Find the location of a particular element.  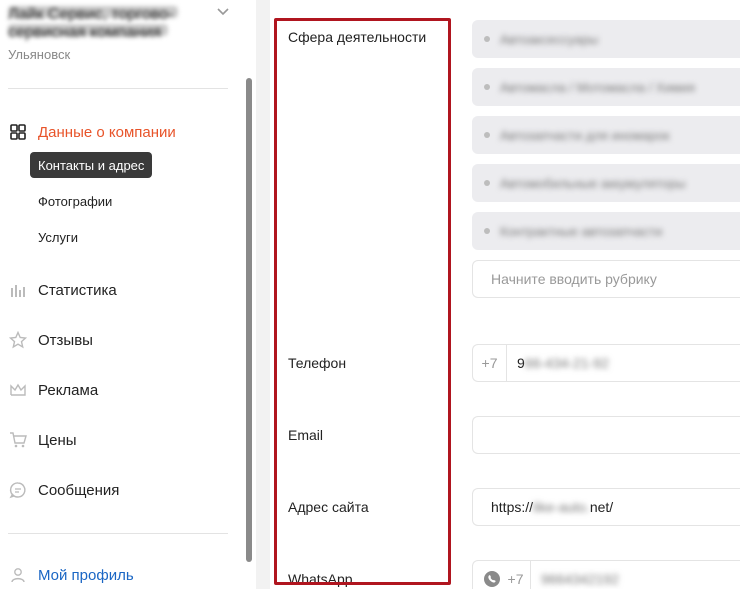

city-label: Ульяновск is located at coordinates (39, 54).